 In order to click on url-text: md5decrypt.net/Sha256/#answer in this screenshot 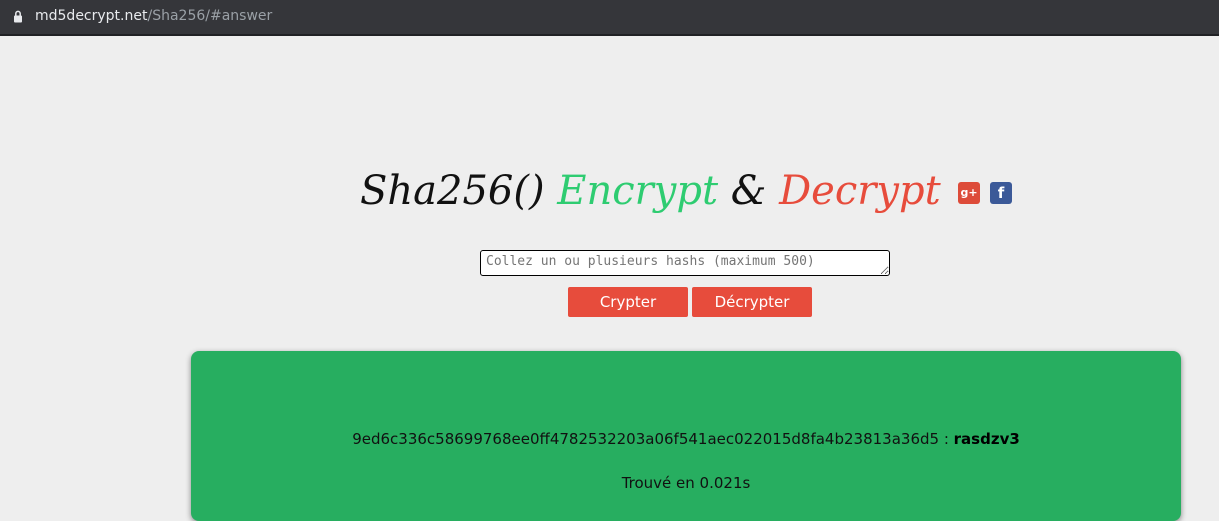, I will do `click(153, 16)`.